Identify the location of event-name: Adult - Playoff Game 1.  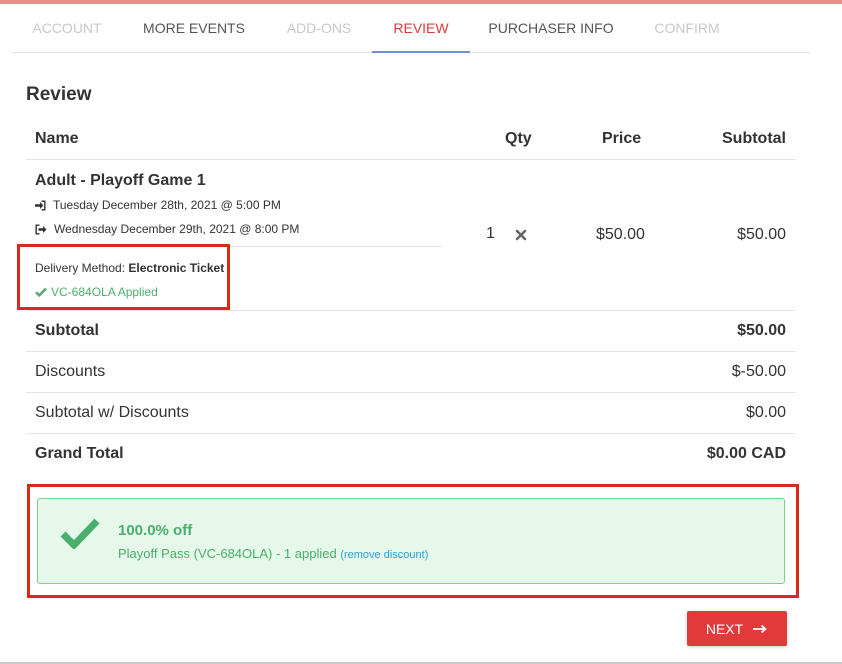
(120, 180).